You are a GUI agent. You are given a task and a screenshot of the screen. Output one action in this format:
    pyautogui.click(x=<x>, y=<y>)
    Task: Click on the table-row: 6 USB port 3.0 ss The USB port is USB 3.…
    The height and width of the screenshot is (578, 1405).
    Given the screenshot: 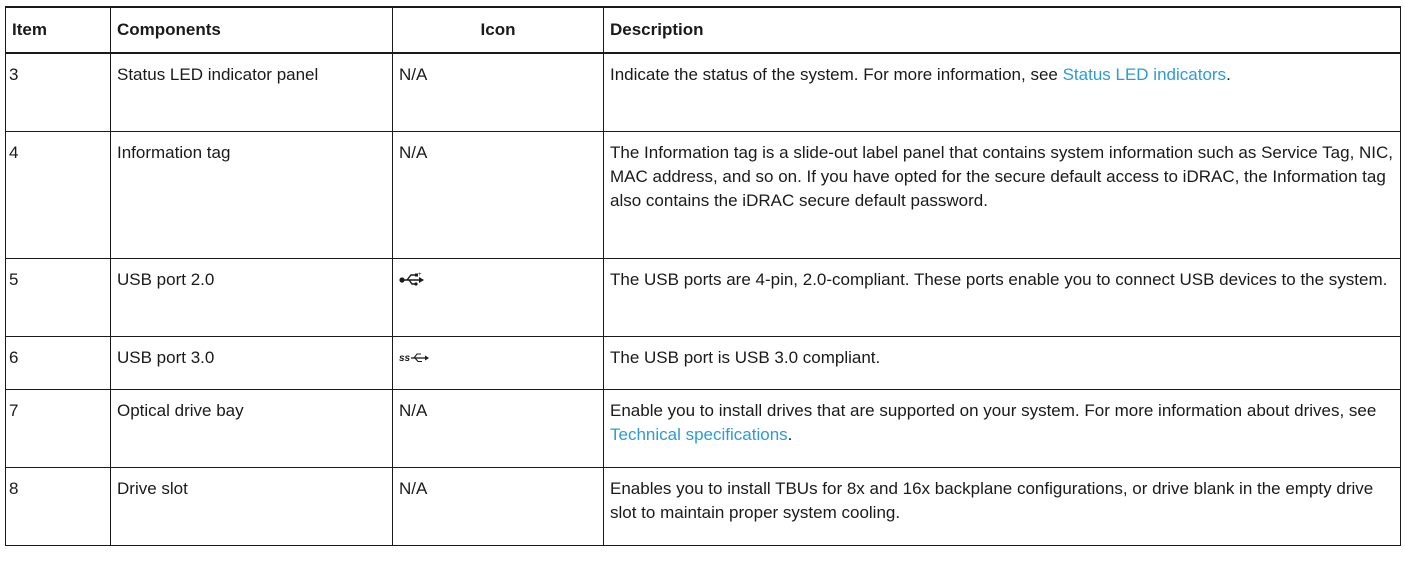 What is the action you would take?
    pyautogui.click(x=703, y=362)
    